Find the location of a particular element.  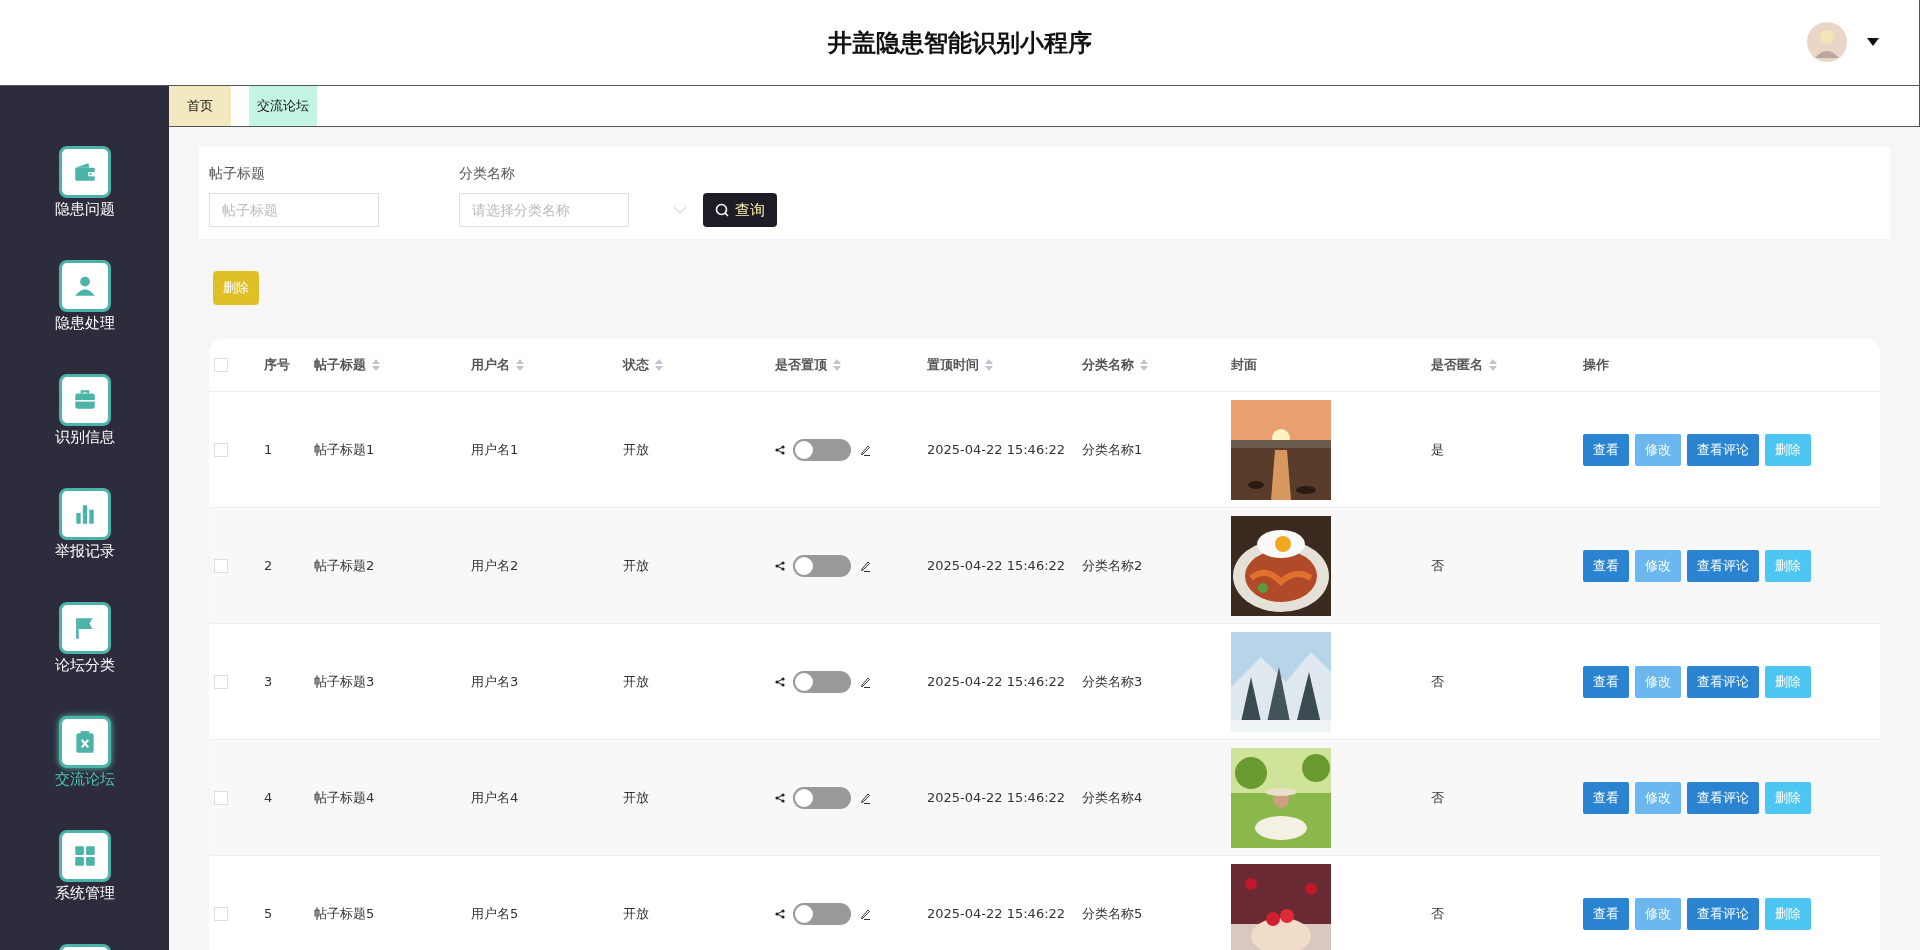

sidebar-label: 隐患问题 is located at coordinates (84, 209).